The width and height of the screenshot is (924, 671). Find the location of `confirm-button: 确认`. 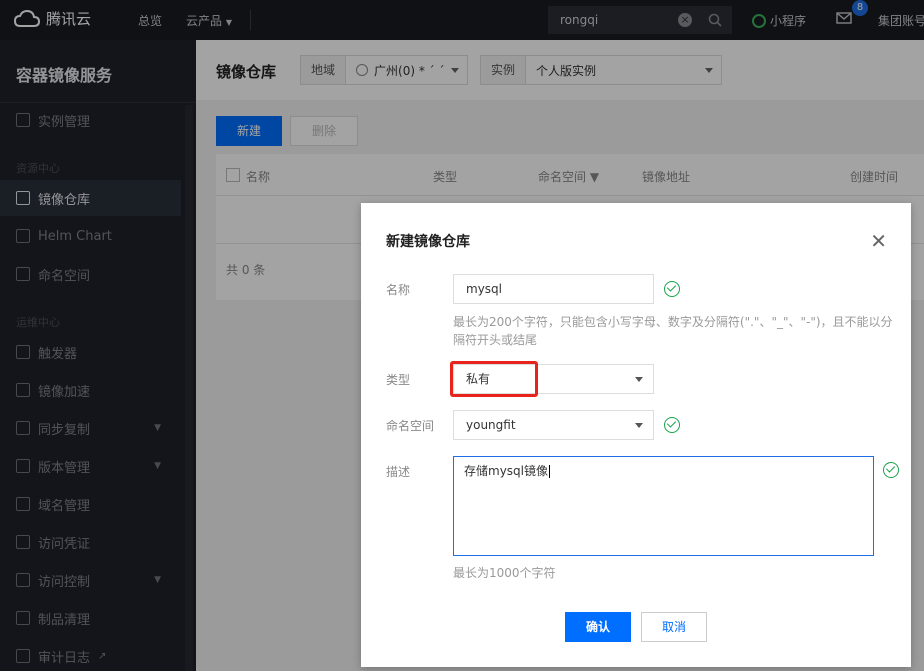

confirm-button: 确认 is located at coordinates (598, 627).